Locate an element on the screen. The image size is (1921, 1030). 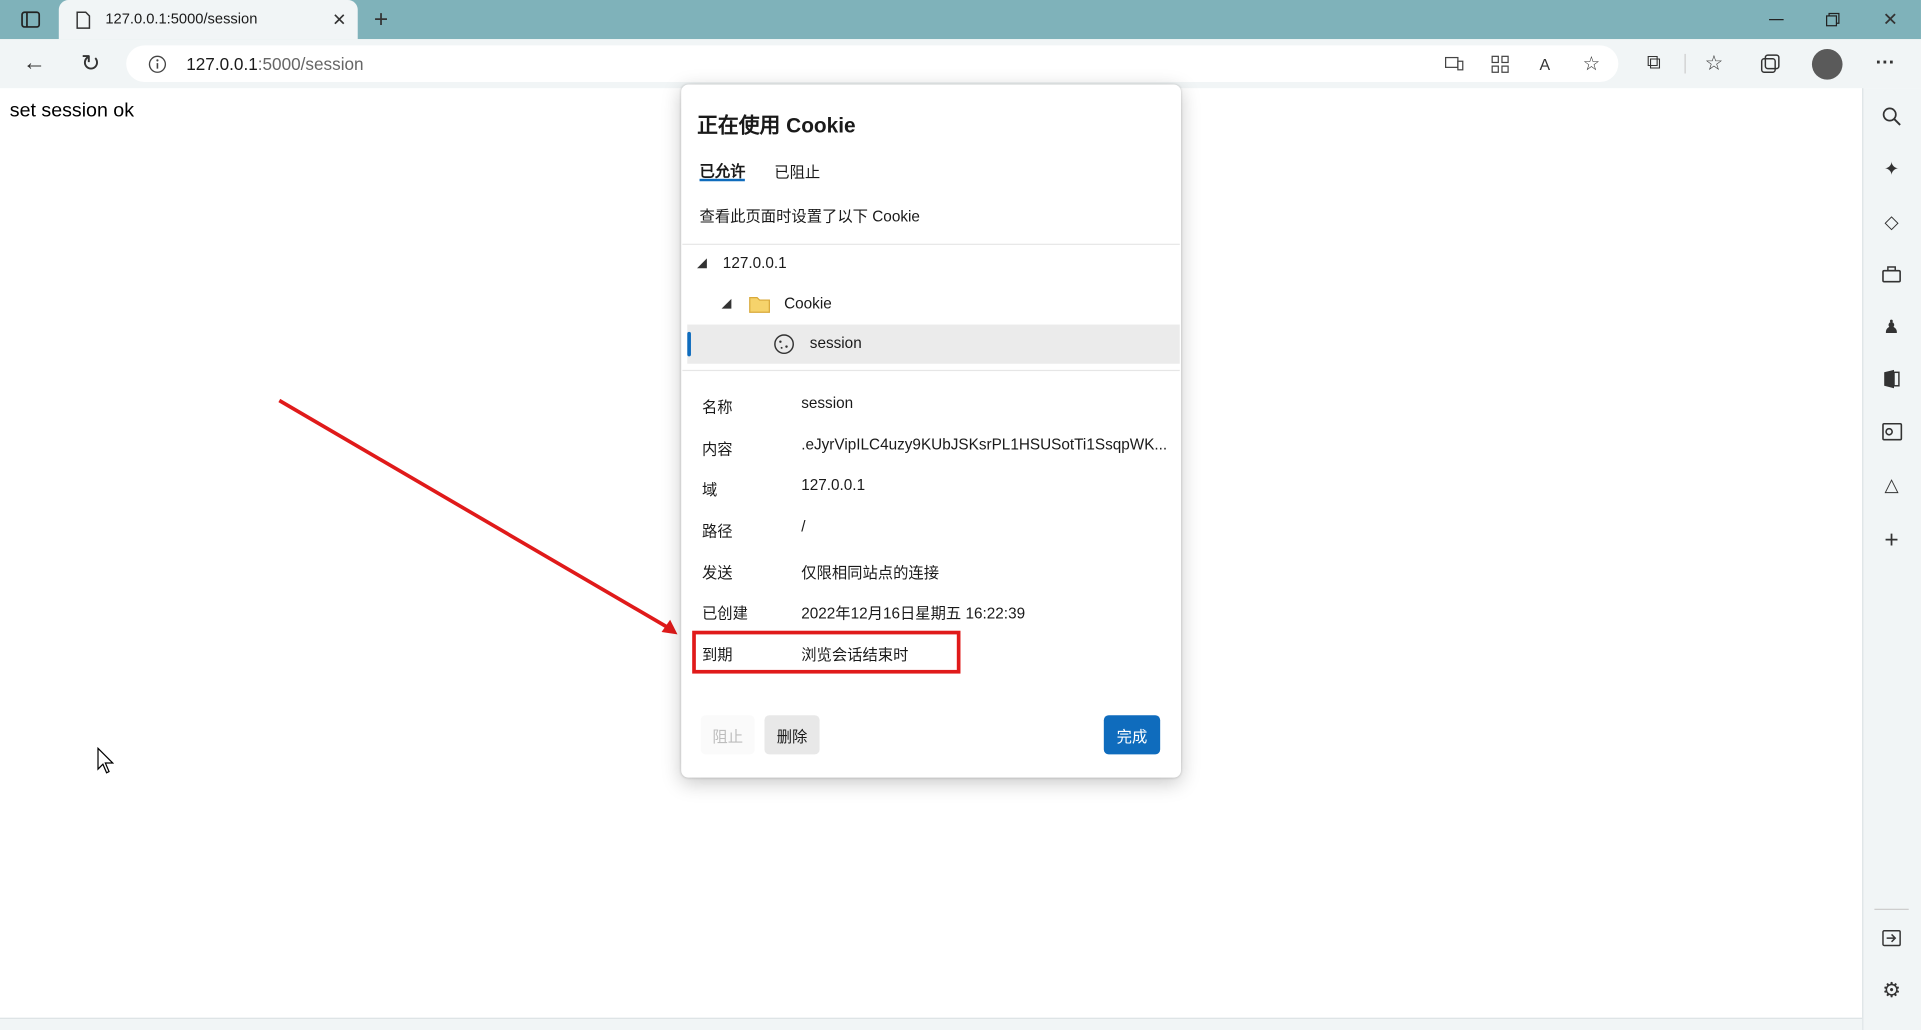
folder-icon is located at coordinates (760, 307).